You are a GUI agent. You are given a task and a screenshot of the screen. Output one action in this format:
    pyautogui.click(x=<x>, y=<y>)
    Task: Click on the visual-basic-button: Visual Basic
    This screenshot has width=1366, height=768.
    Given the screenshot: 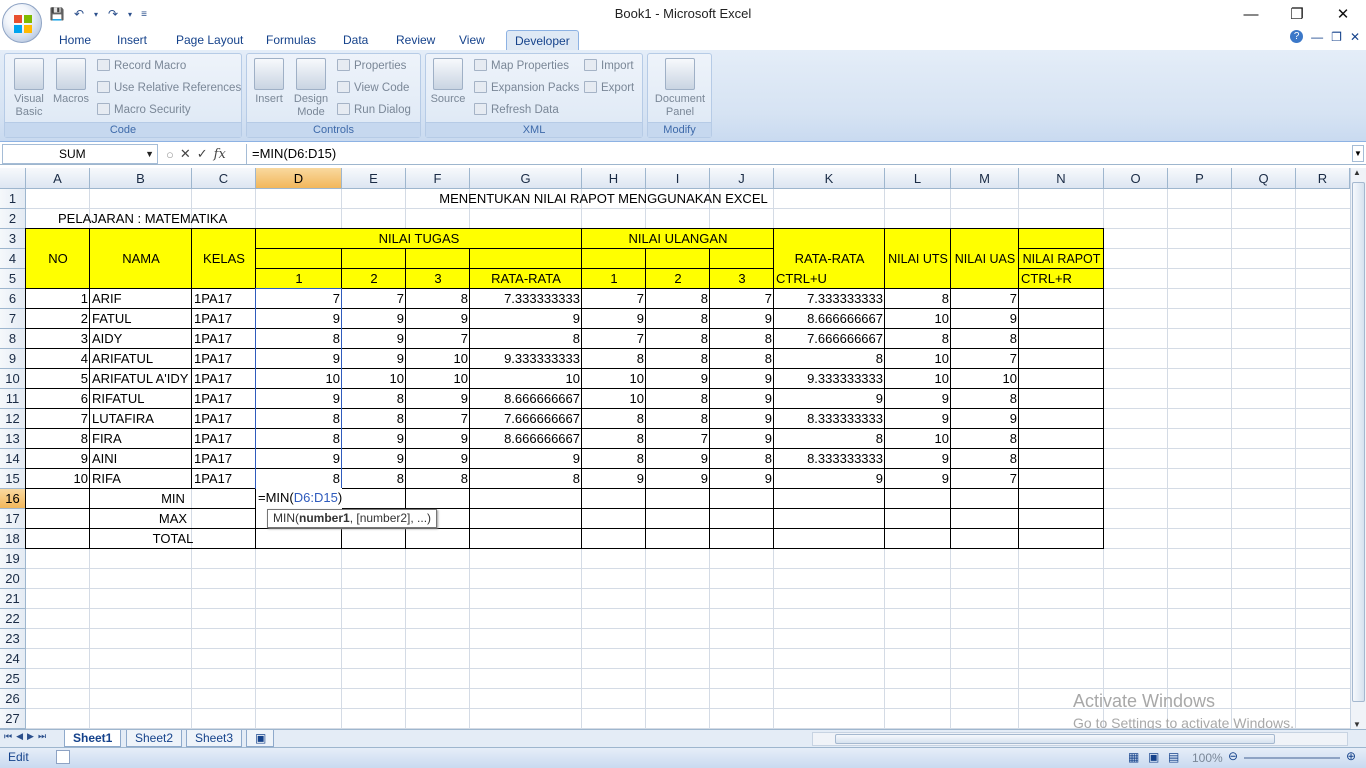 What is the action you would take?
    pyautogui.click(x=29, y=88)
    